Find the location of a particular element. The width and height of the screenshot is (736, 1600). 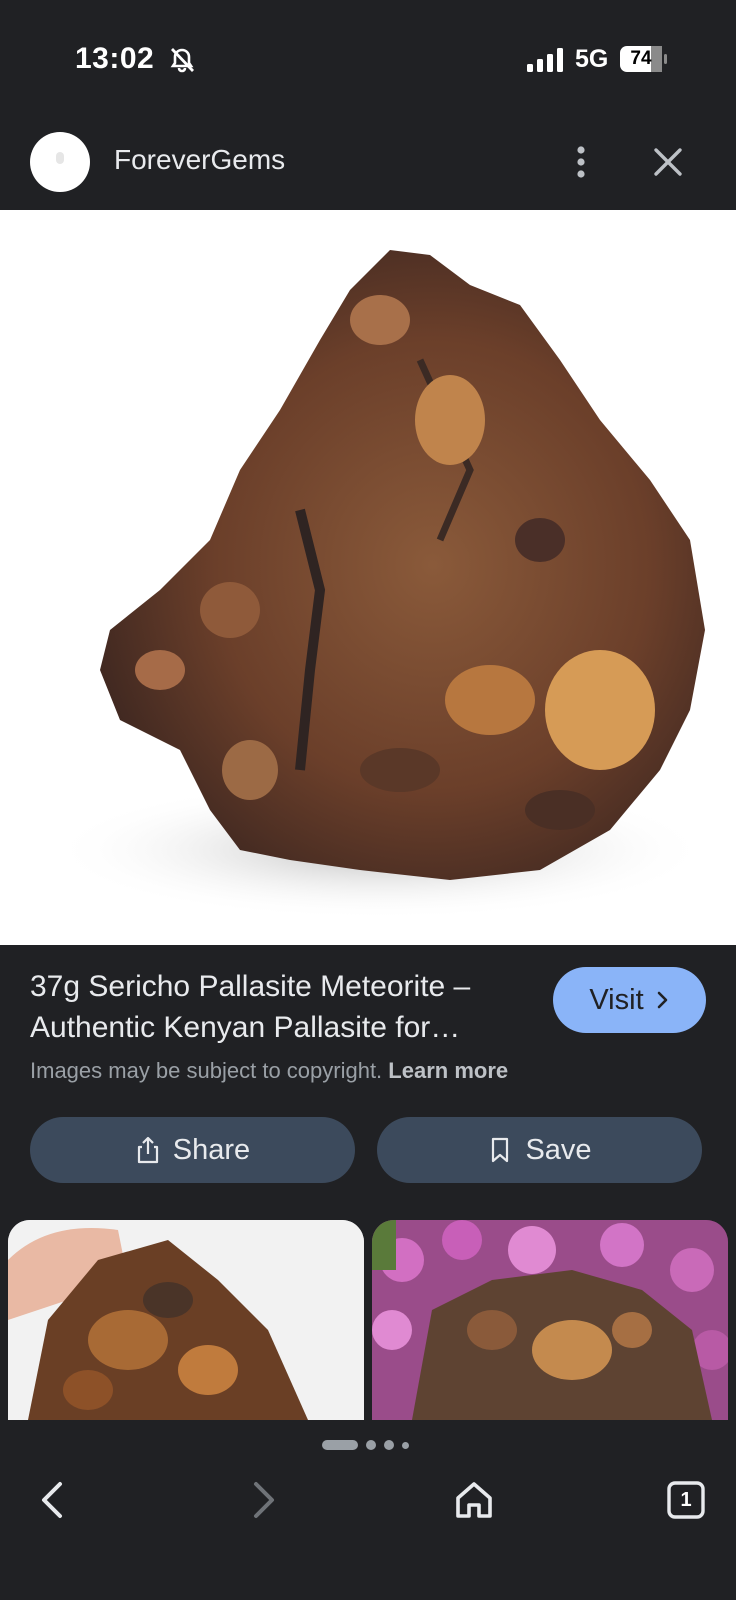

bookmark-icon is located at coordinates (500, 1150).